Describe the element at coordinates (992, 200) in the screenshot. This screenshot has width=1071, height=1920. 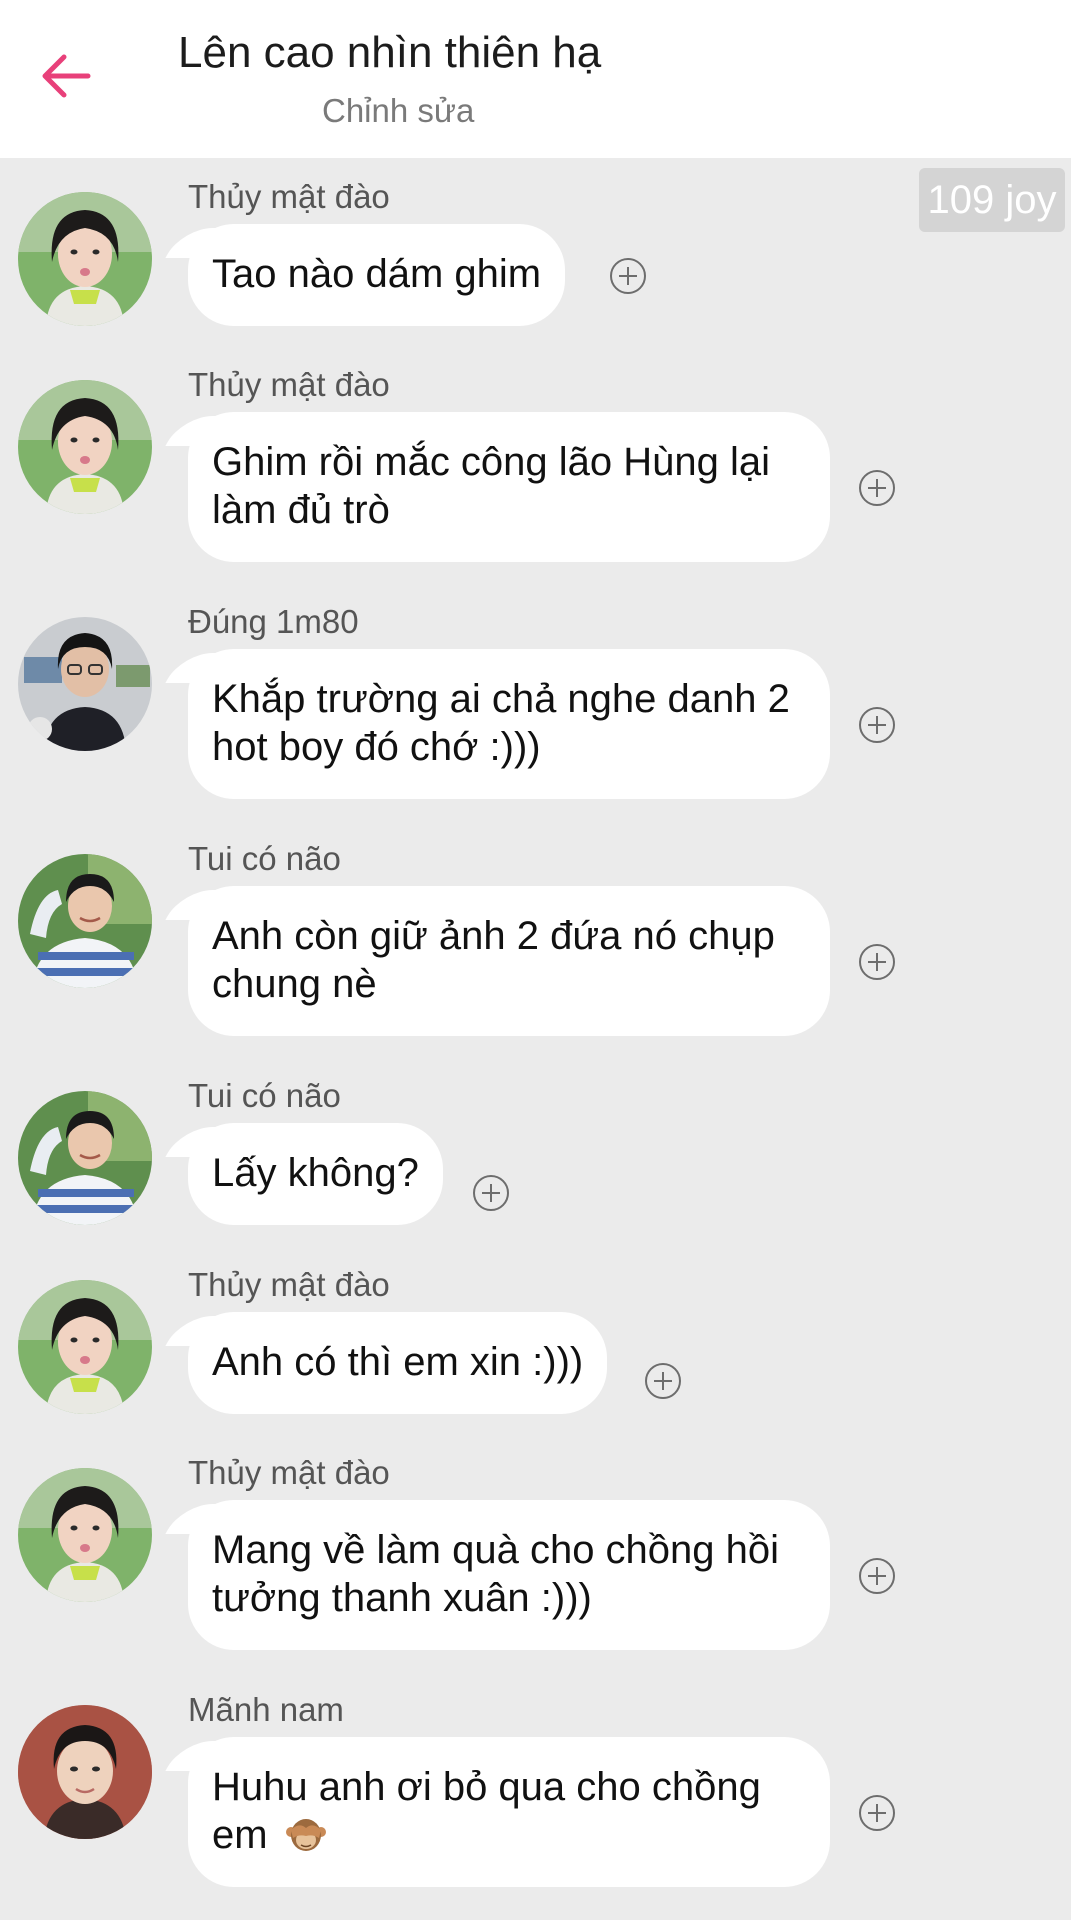
I see `joy-badge: 109 joy` at that location.